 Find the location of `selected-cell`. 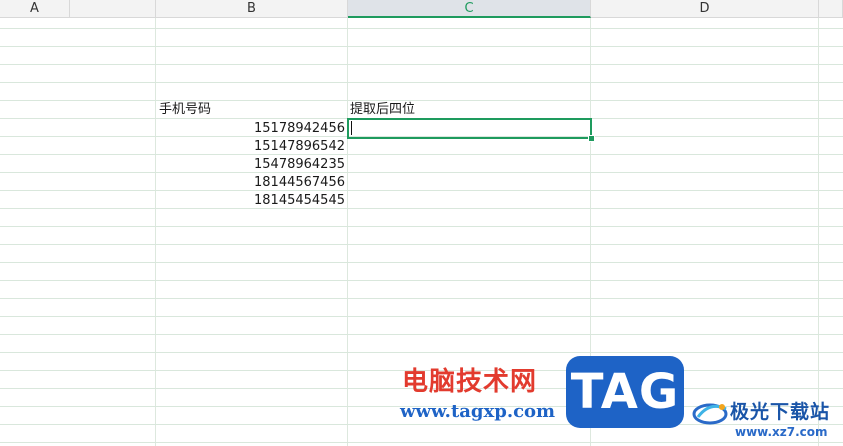

selected-cell is located at coordinates (469, 128).